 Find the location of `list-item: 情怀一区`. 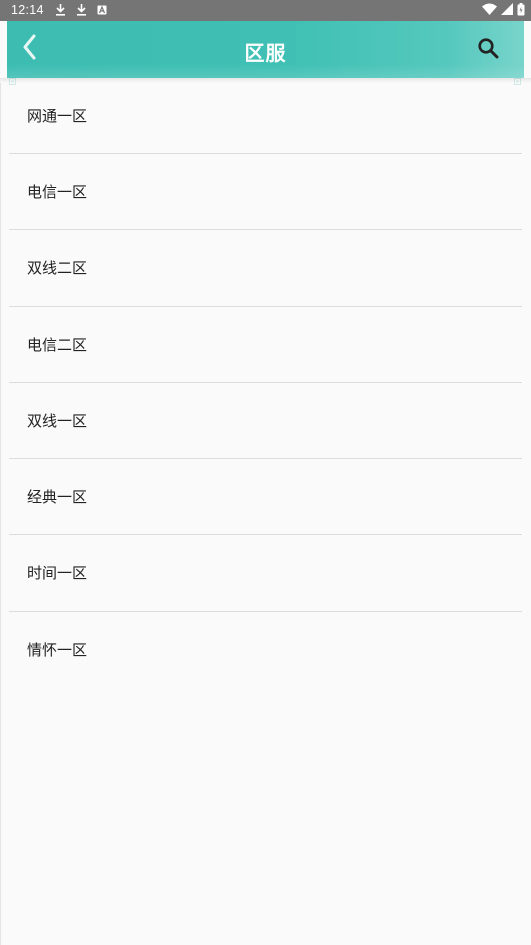

list-item: 情怀一区 is located at coordinates (265, 650).